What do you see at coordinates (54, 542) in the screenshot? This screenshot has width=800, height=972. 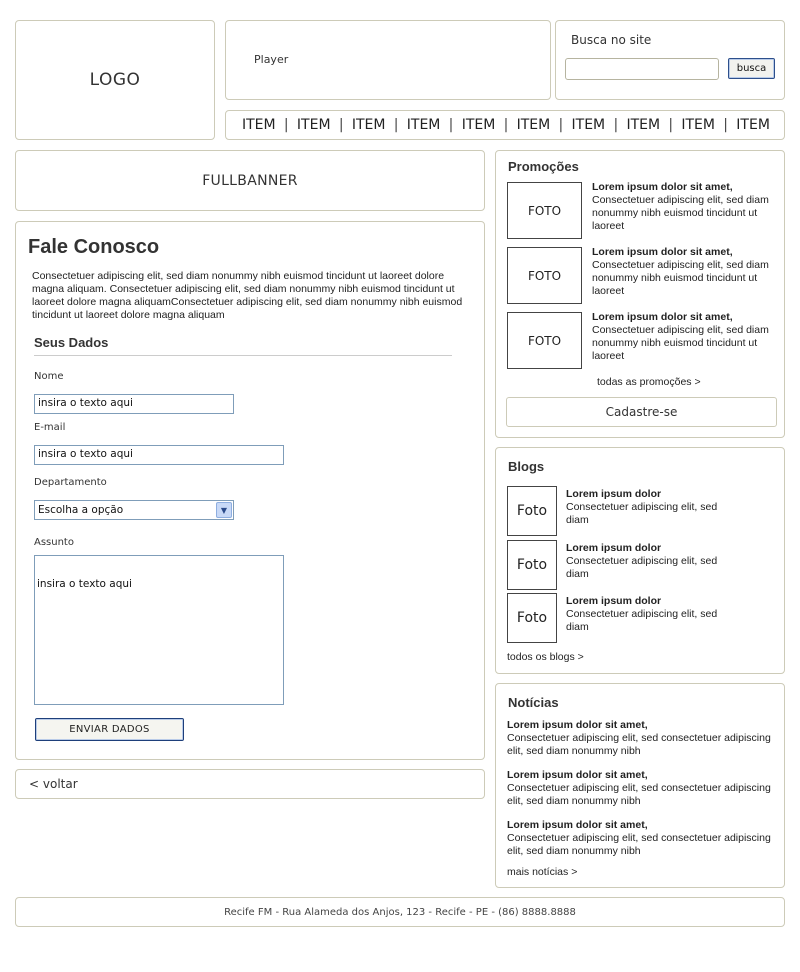 I see `subject-label: Assunto` at bounding box center [54, 542].